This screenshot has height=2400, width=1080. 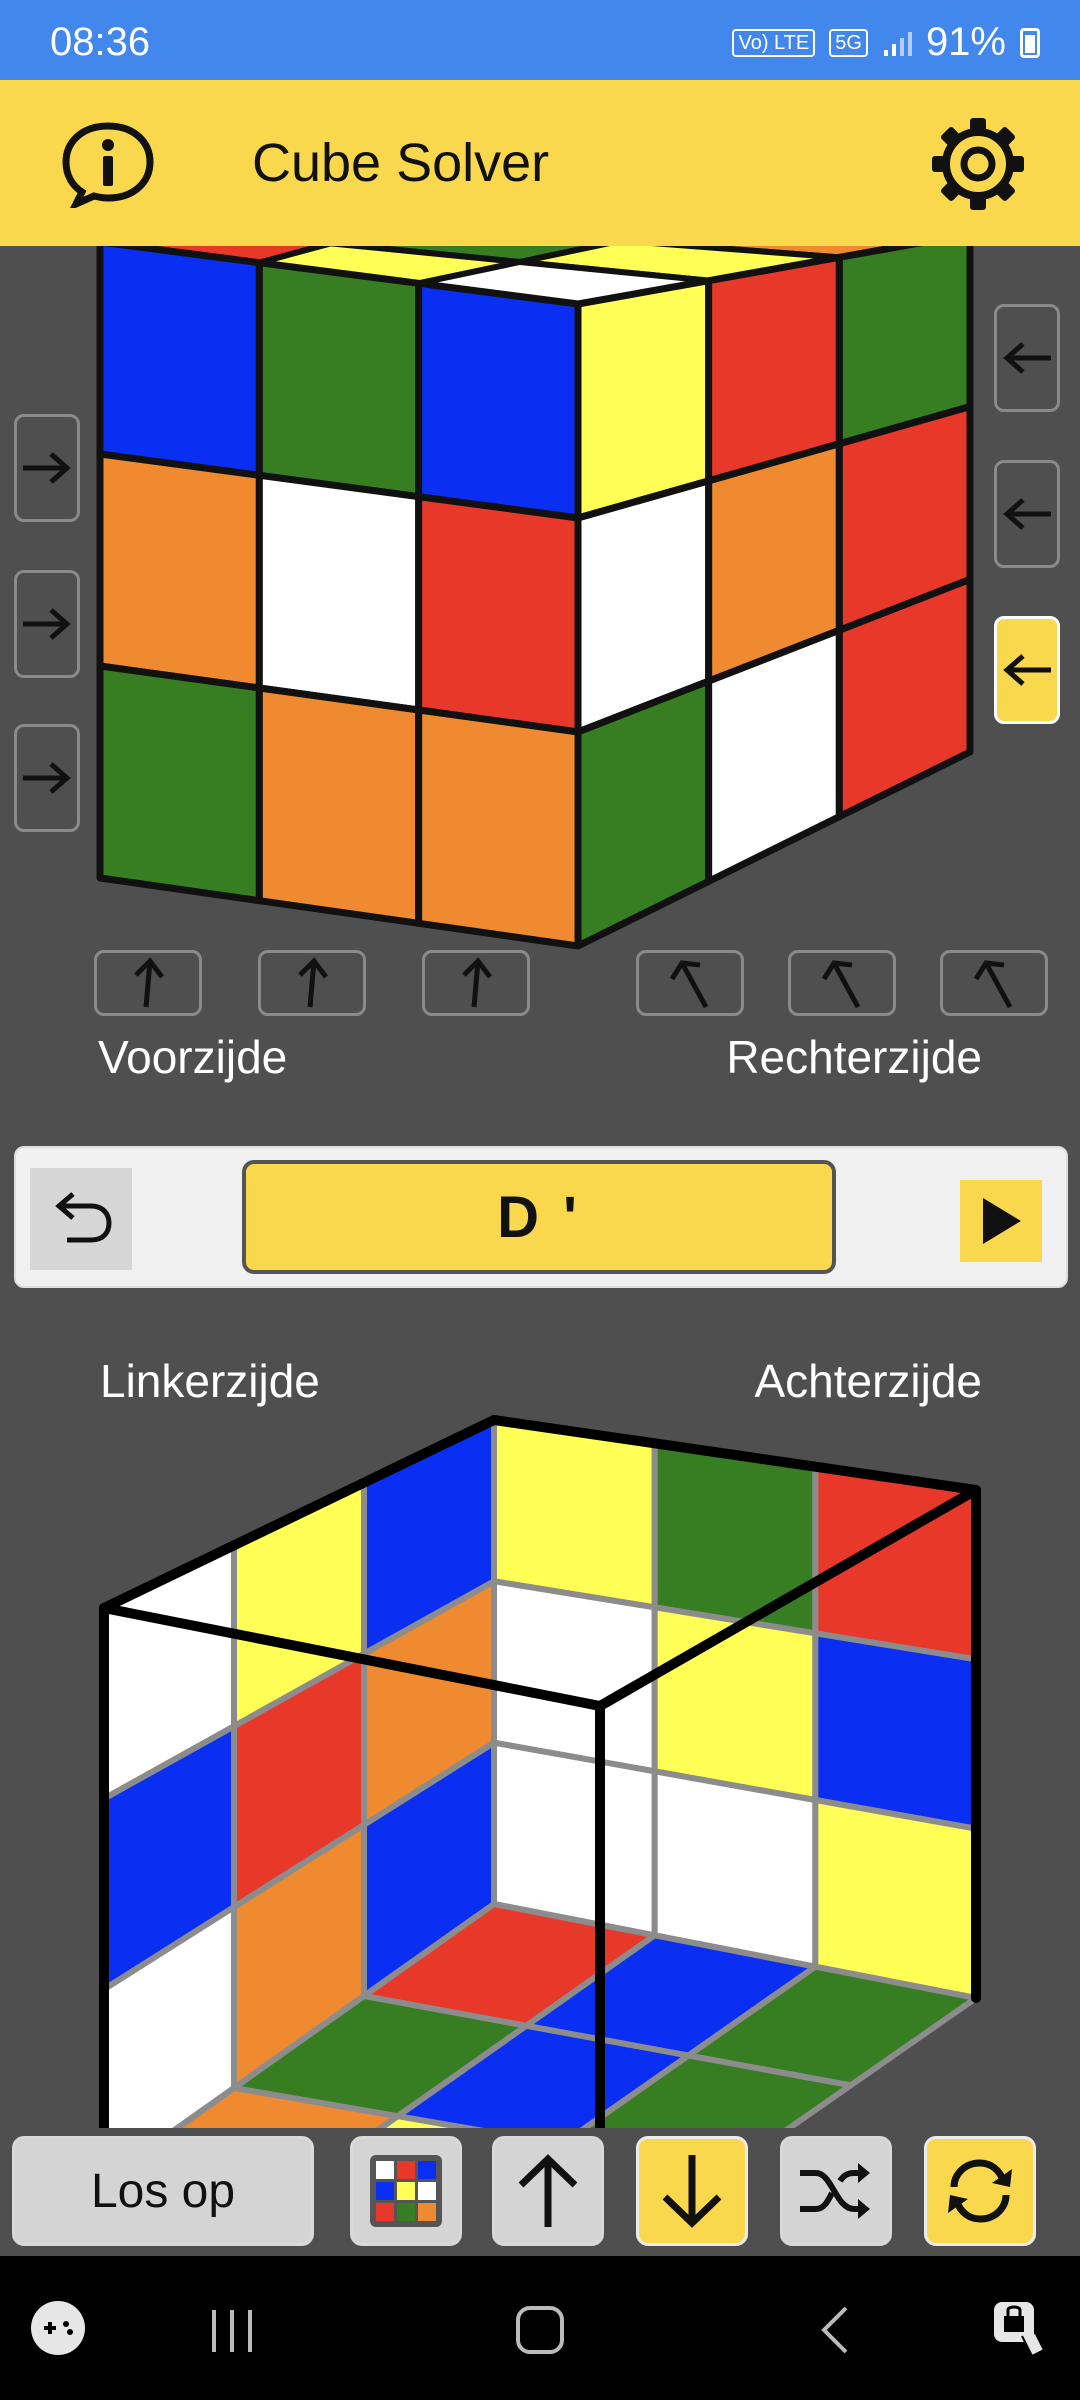 I want to click on recents-icon, so click(x=232, y=2331).